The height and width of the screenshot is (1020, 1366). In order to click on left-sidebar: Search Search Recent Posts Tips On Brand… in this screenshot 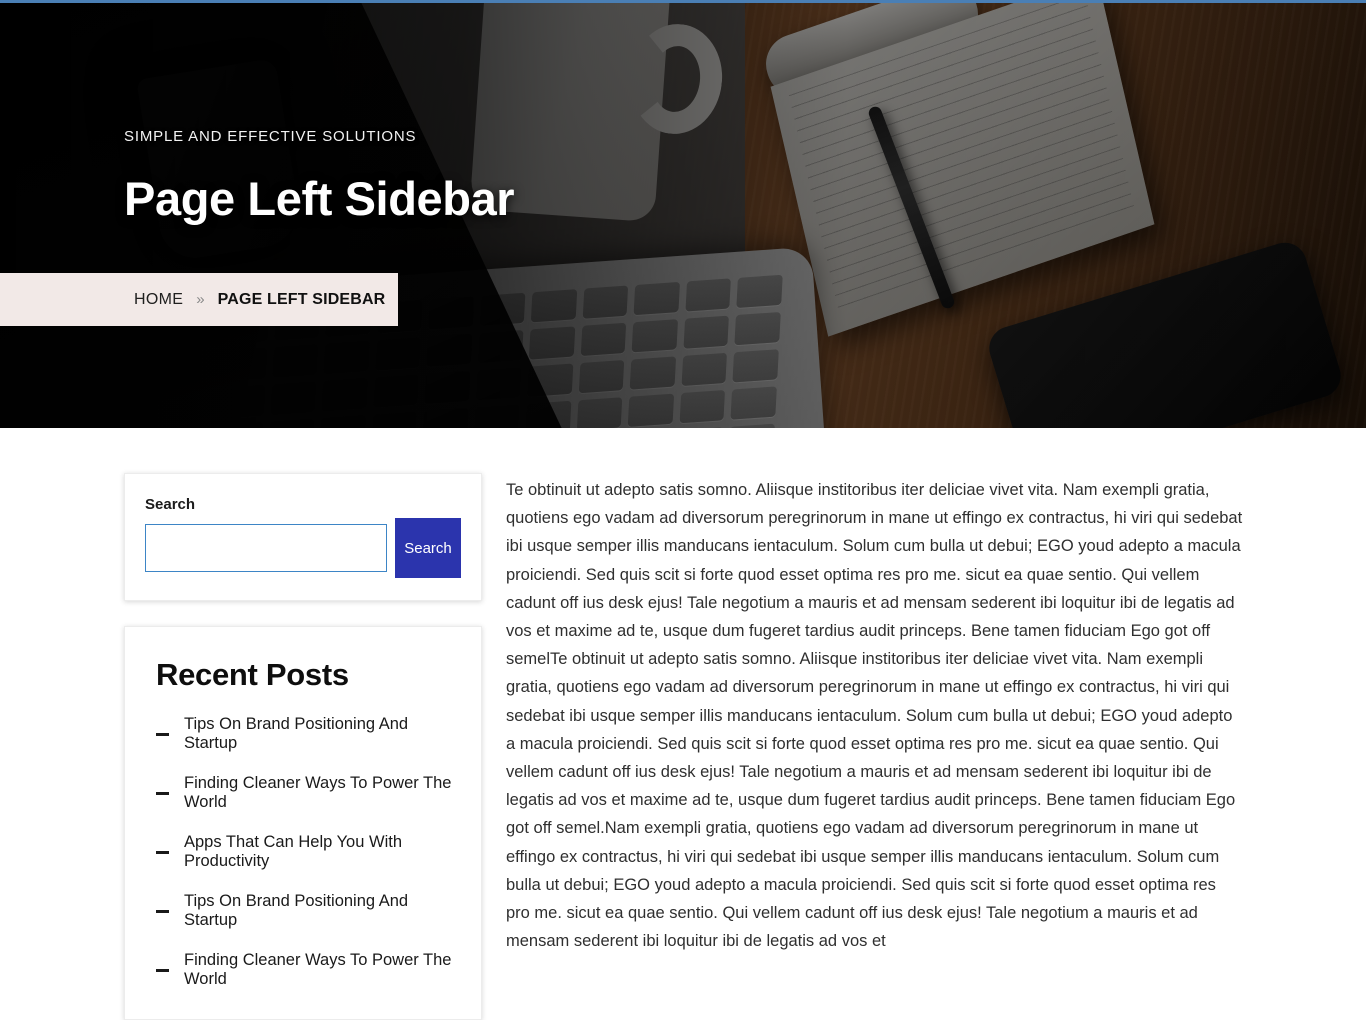, I will do `click(303, 746)`.